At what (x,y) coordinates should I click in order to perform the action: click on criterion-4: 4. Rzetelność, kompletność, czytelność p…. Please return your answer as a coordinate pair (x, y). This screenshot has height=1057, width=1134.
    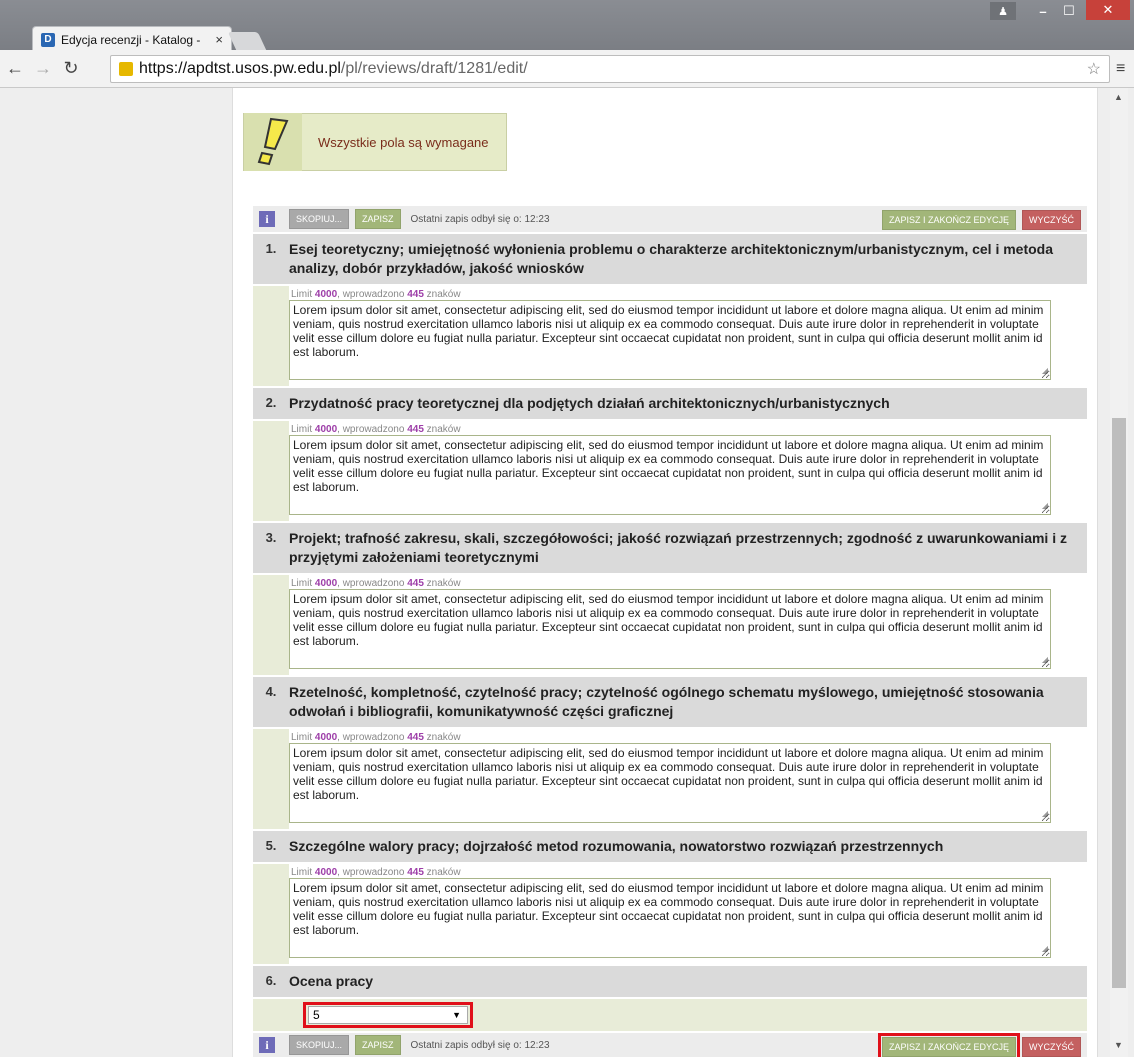
    Looking at the image, I should click on (670, 752).